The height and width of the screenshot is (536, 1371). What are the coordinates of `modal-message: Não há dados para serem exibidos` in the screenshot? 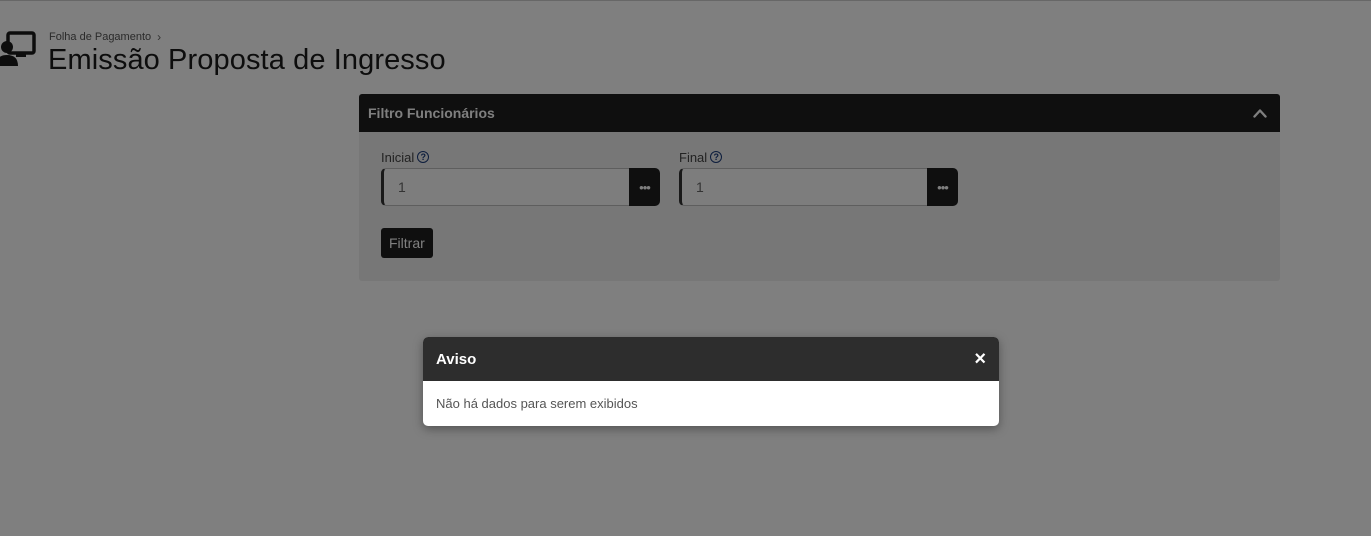 It's located at (537, 403).